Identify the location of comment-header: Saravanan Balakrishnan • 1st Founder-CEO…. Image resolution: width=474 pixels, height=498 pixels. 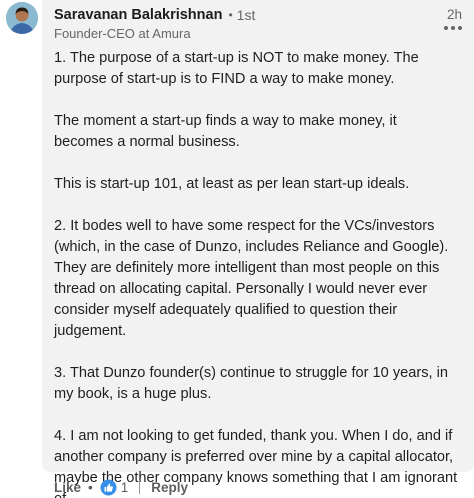
(258, 25).